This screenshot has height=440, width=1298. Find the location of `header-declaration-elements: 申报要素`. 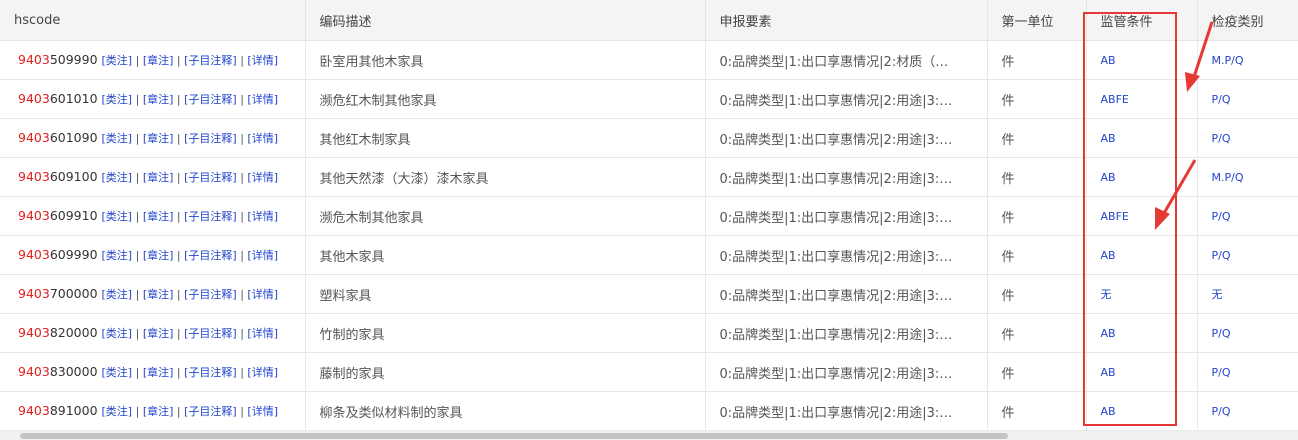

header-declaration-elements: 申报要素 is located at coordinates (846, 20).